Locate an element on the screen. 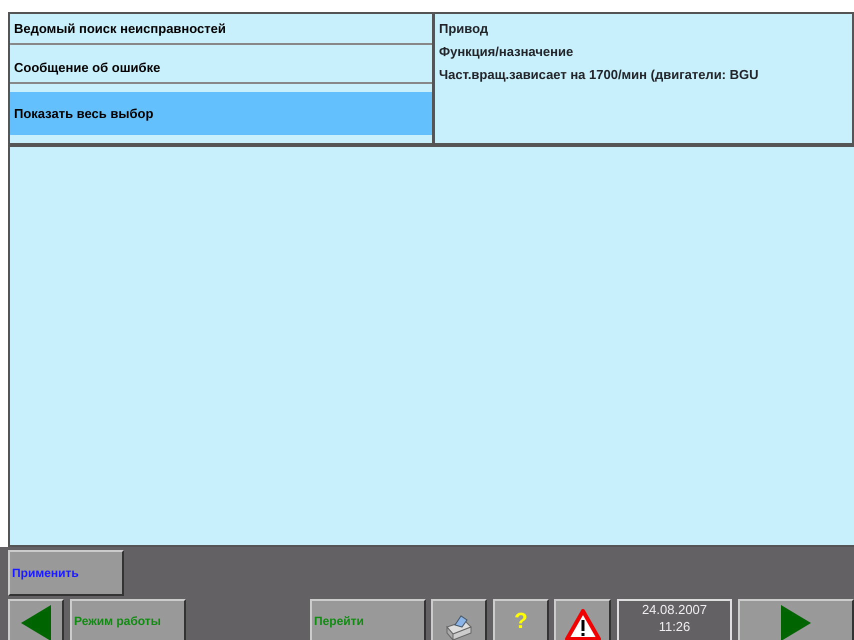 The height and width of the screenshot is (640, 854). right-arrow-icon is located at coordinates (796, 622).